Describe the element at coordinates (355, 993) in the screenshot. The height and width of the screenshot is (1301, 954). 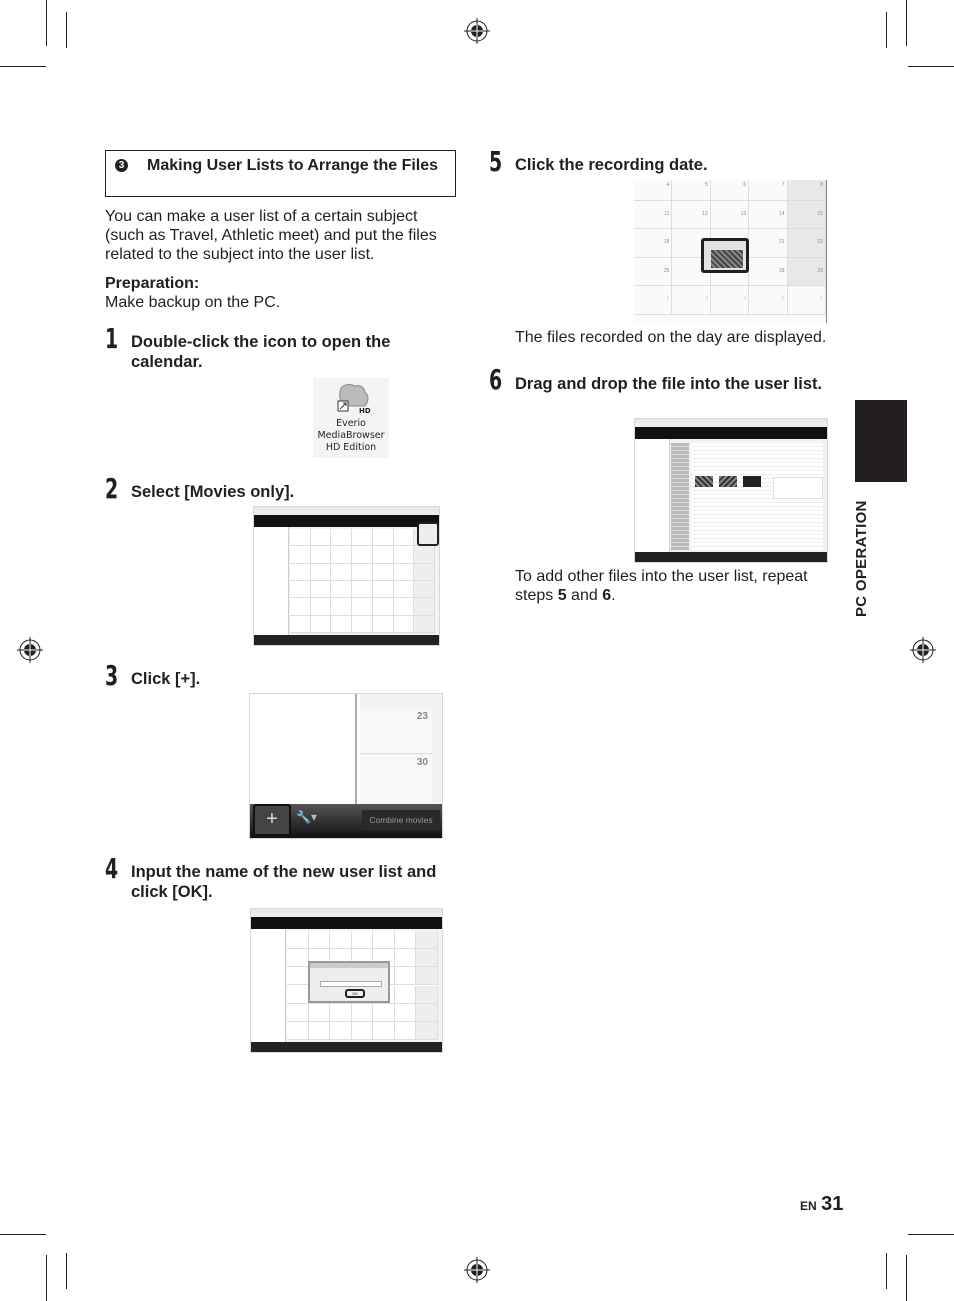
I see `dialog-ok-button: OK` at that location.